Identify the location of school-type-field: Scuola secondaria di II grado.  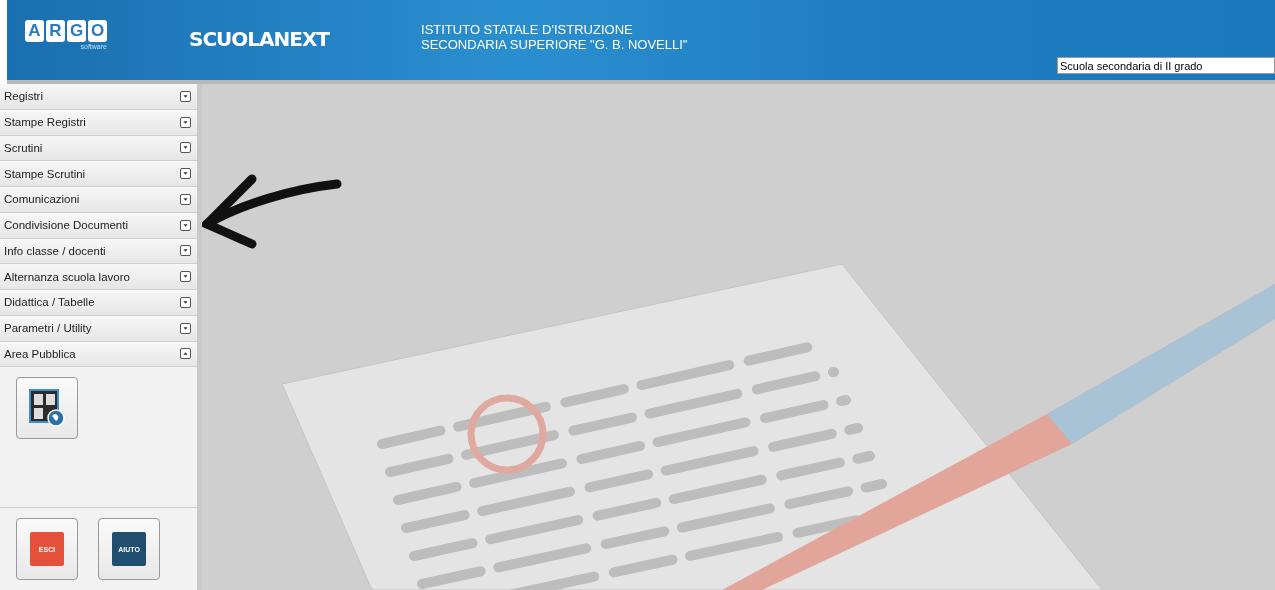
(1166, 65).